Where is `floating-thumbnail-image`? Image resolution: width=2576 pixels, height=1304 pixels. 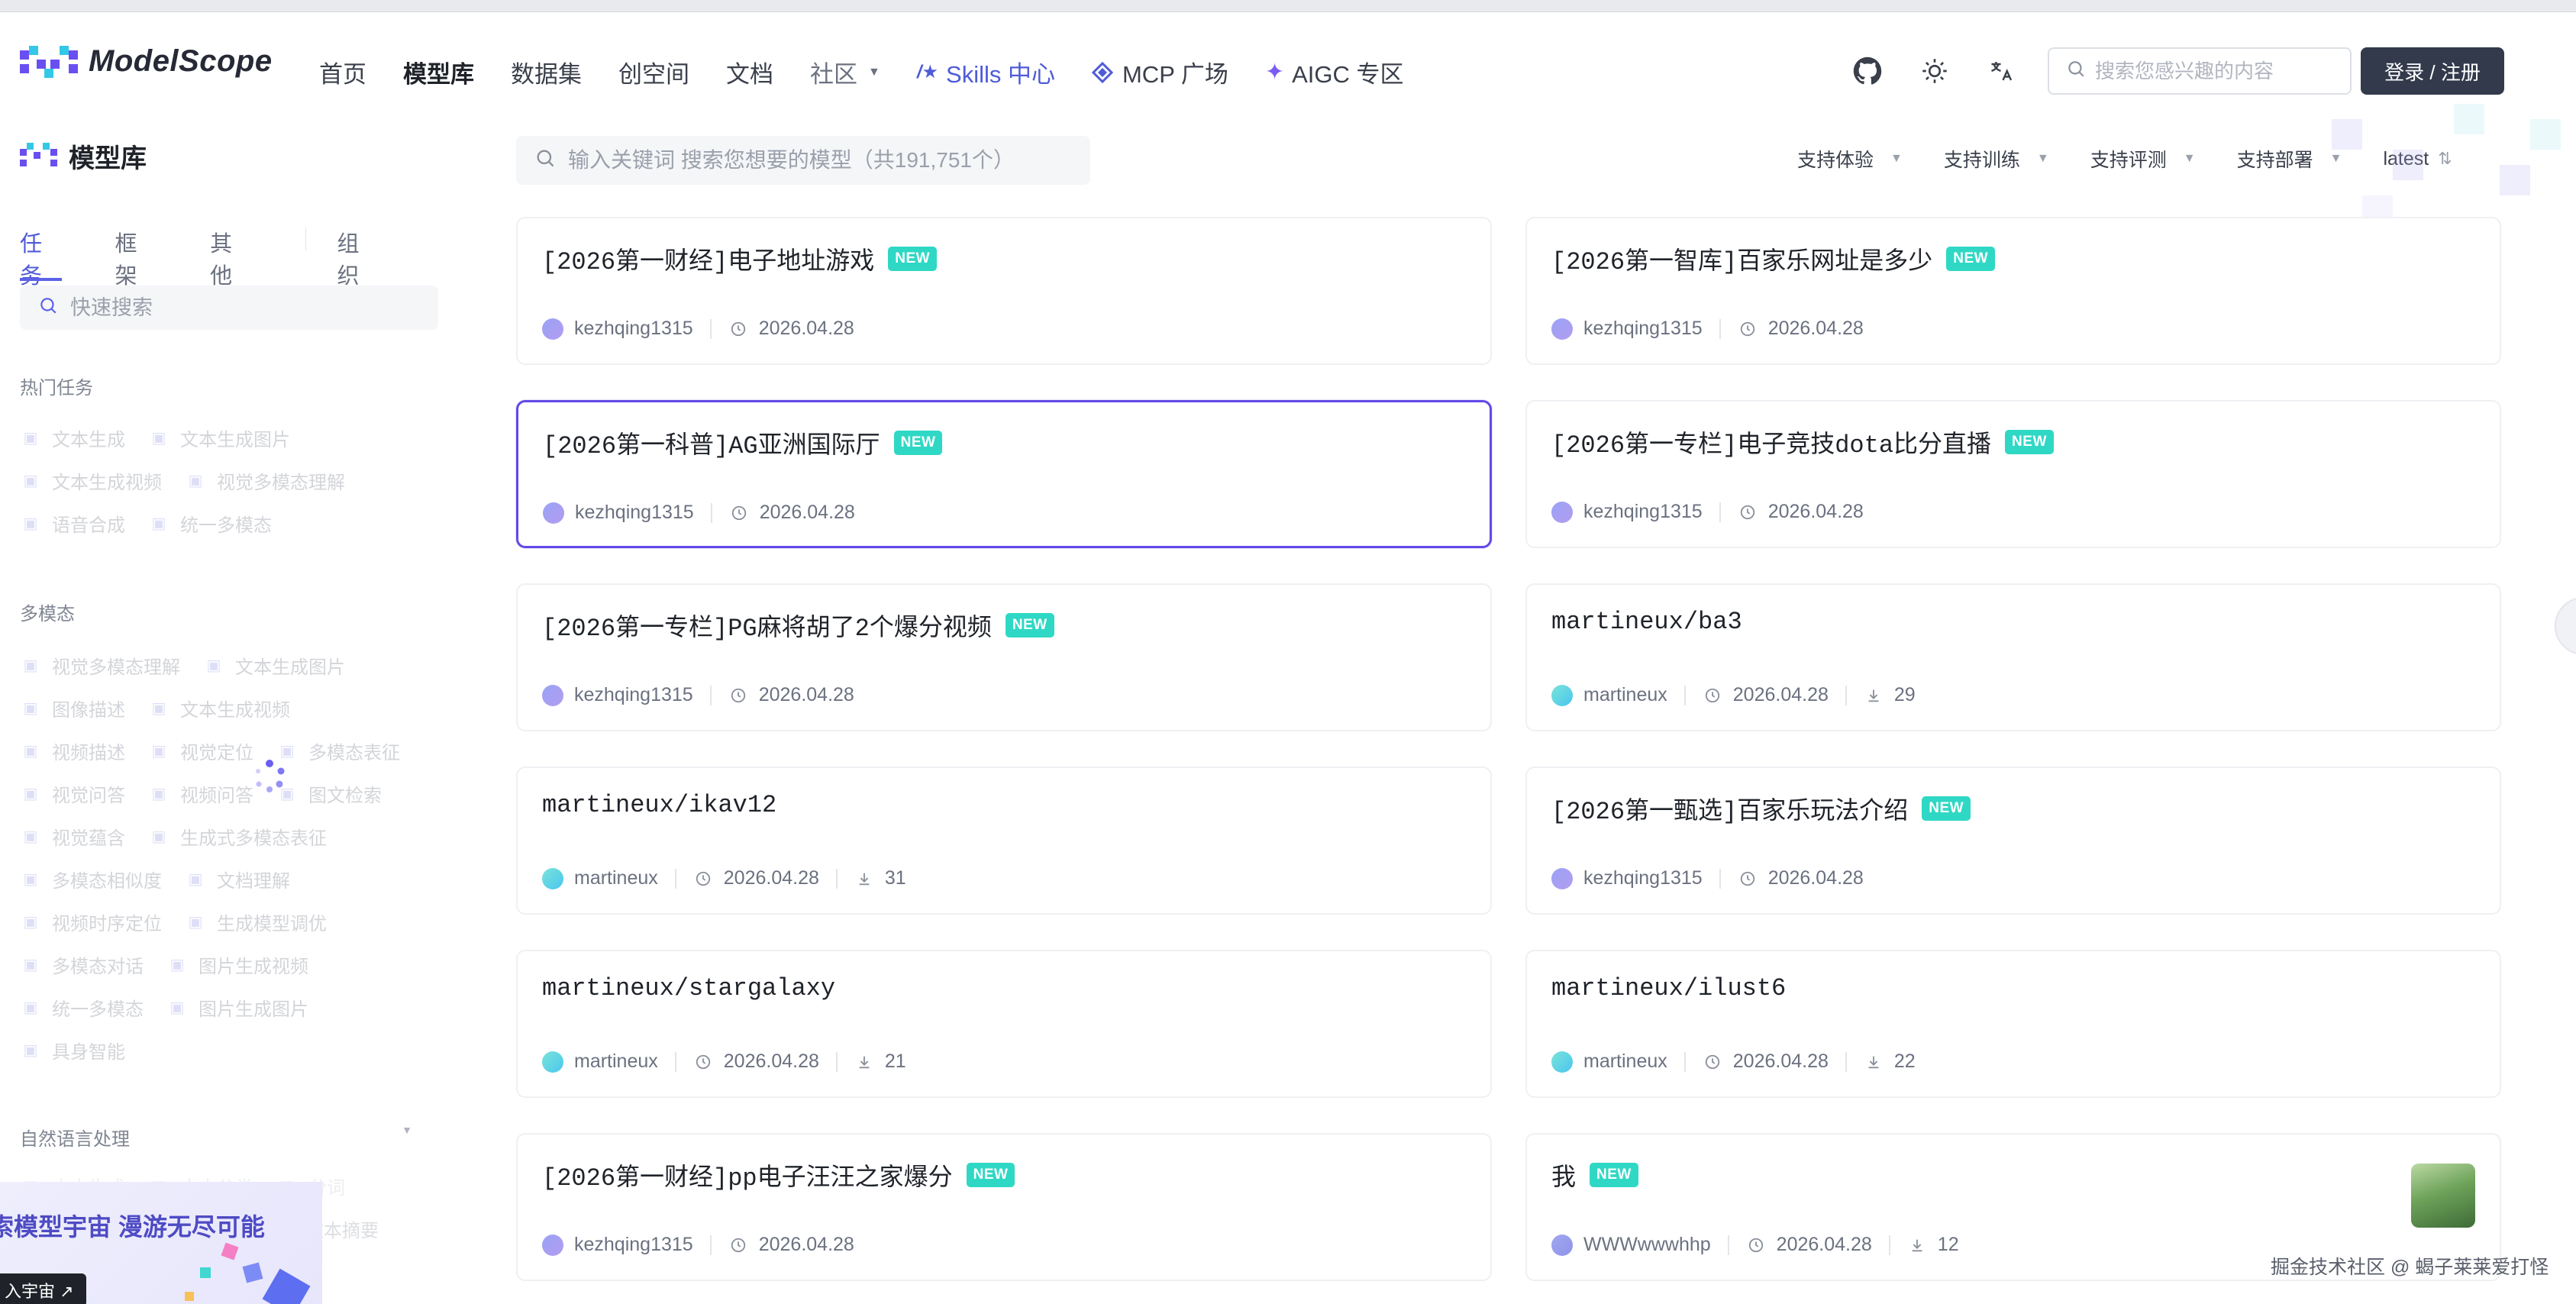
floating-thumbnail-image is located at coordinates (2443, 1196).